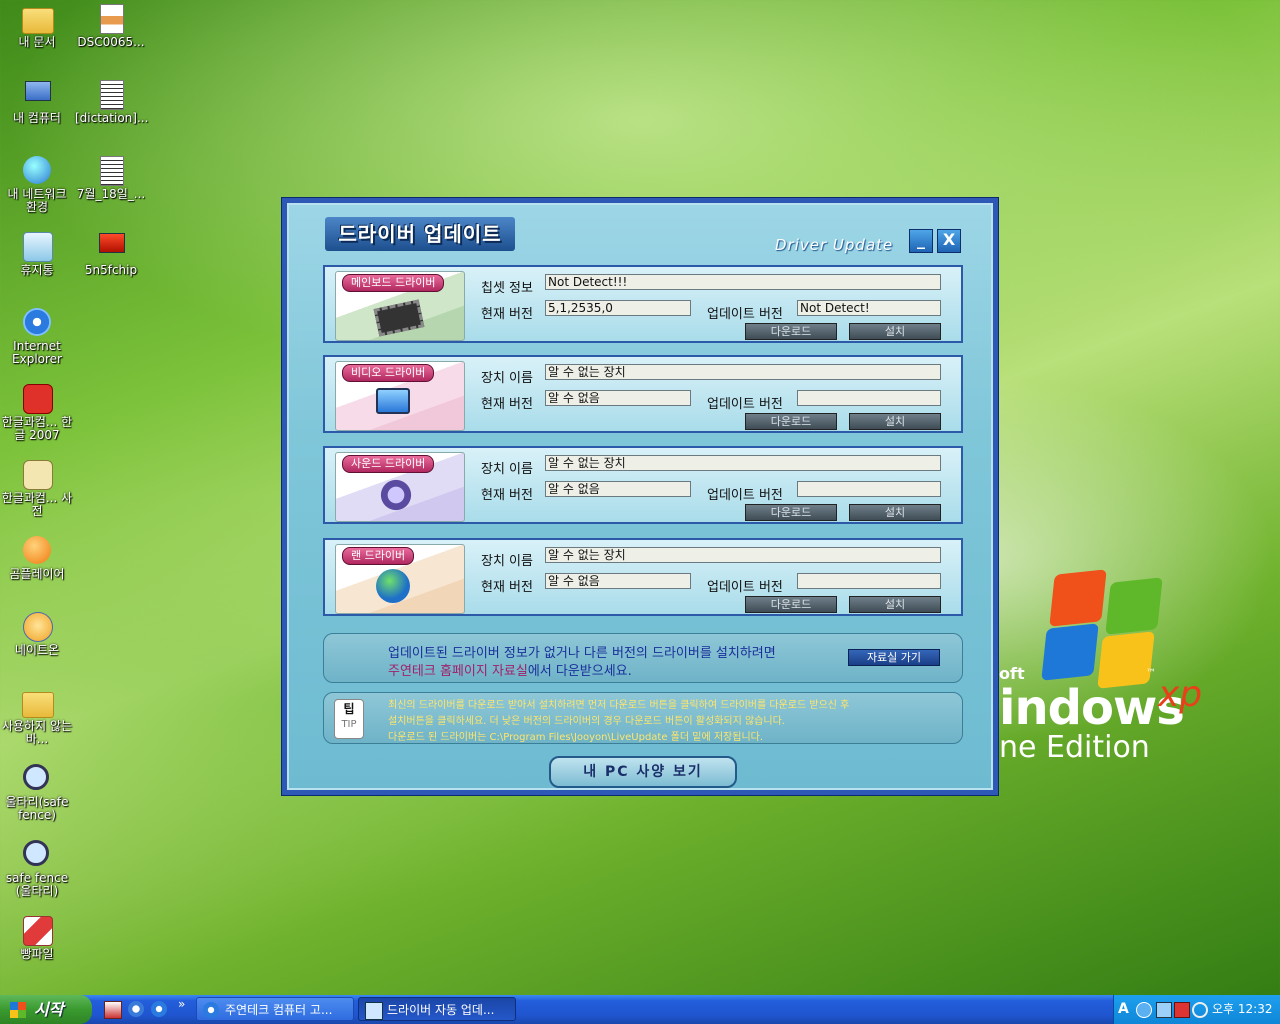 Image resolution: width=1280 pixels, height=1024 pixels. What do you see at coordinates (869, 308) in the screenshot?
I see `update-version-field: Not Detect!` at bounding box center [869, 308].